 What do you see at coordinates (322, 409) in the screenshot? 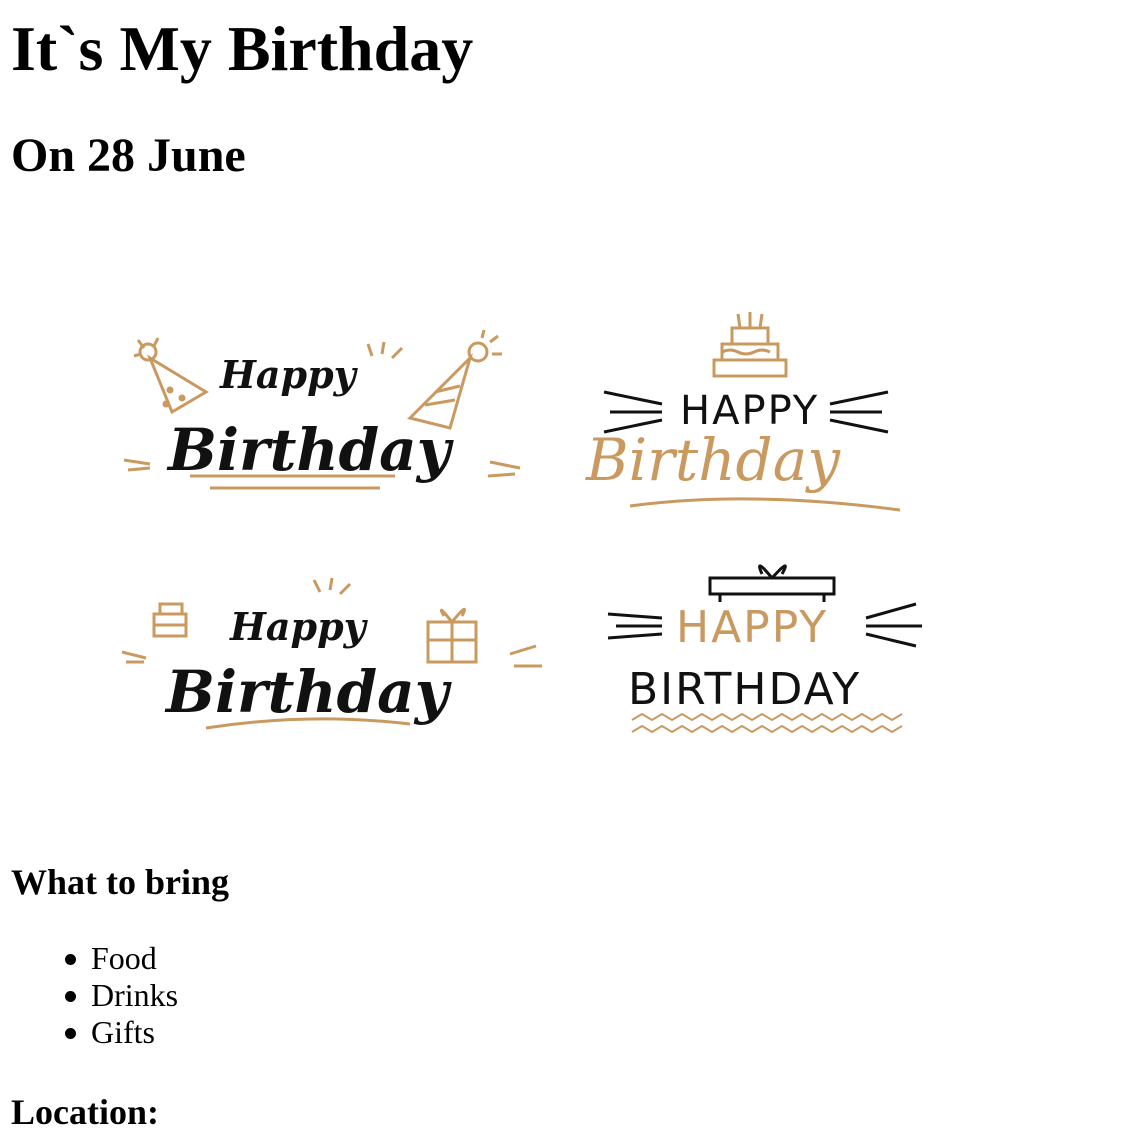
I see `banner-item-1: Happy Birthday` at bounding box center [322, 409].